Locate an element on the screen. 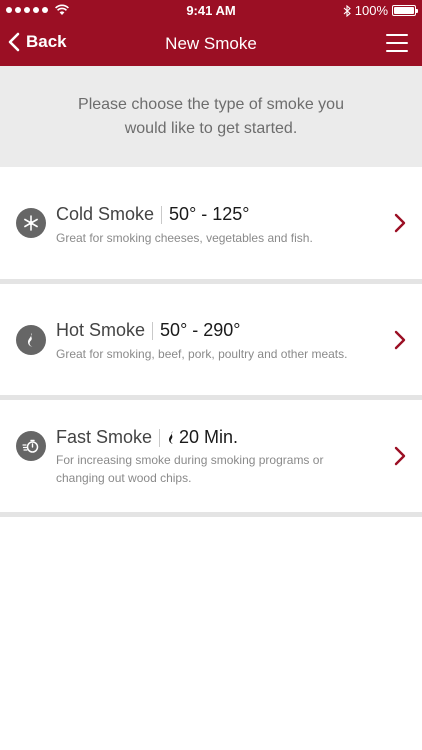 The image size is (422, 750). navigation-bar: Back New Smoke is located at coordinates (211, 44).